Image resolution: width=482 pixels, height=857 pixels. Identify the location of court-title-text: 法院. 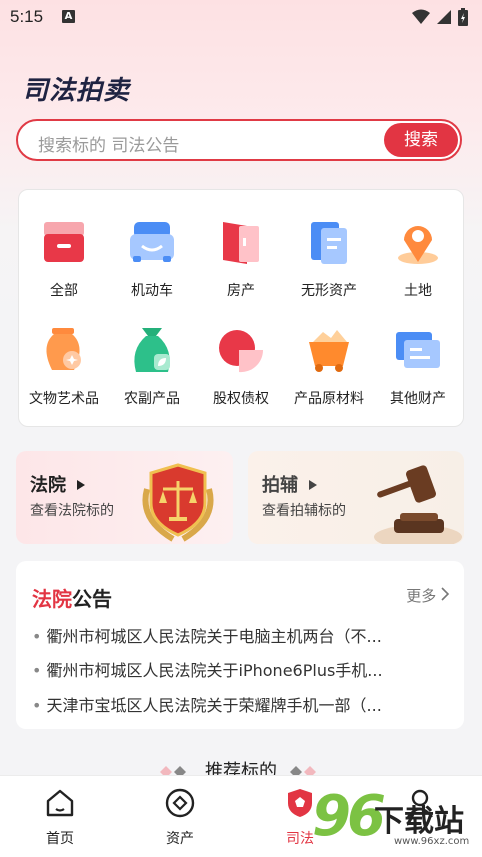
(48, 485).